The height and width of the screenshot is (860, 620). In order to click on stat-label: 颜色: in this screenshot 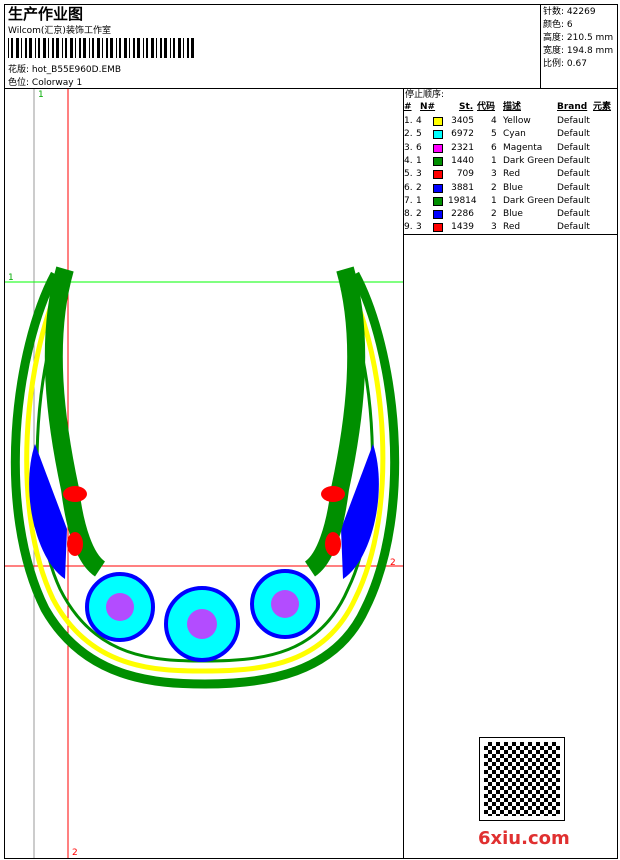, I will do `click(554, 25)`.